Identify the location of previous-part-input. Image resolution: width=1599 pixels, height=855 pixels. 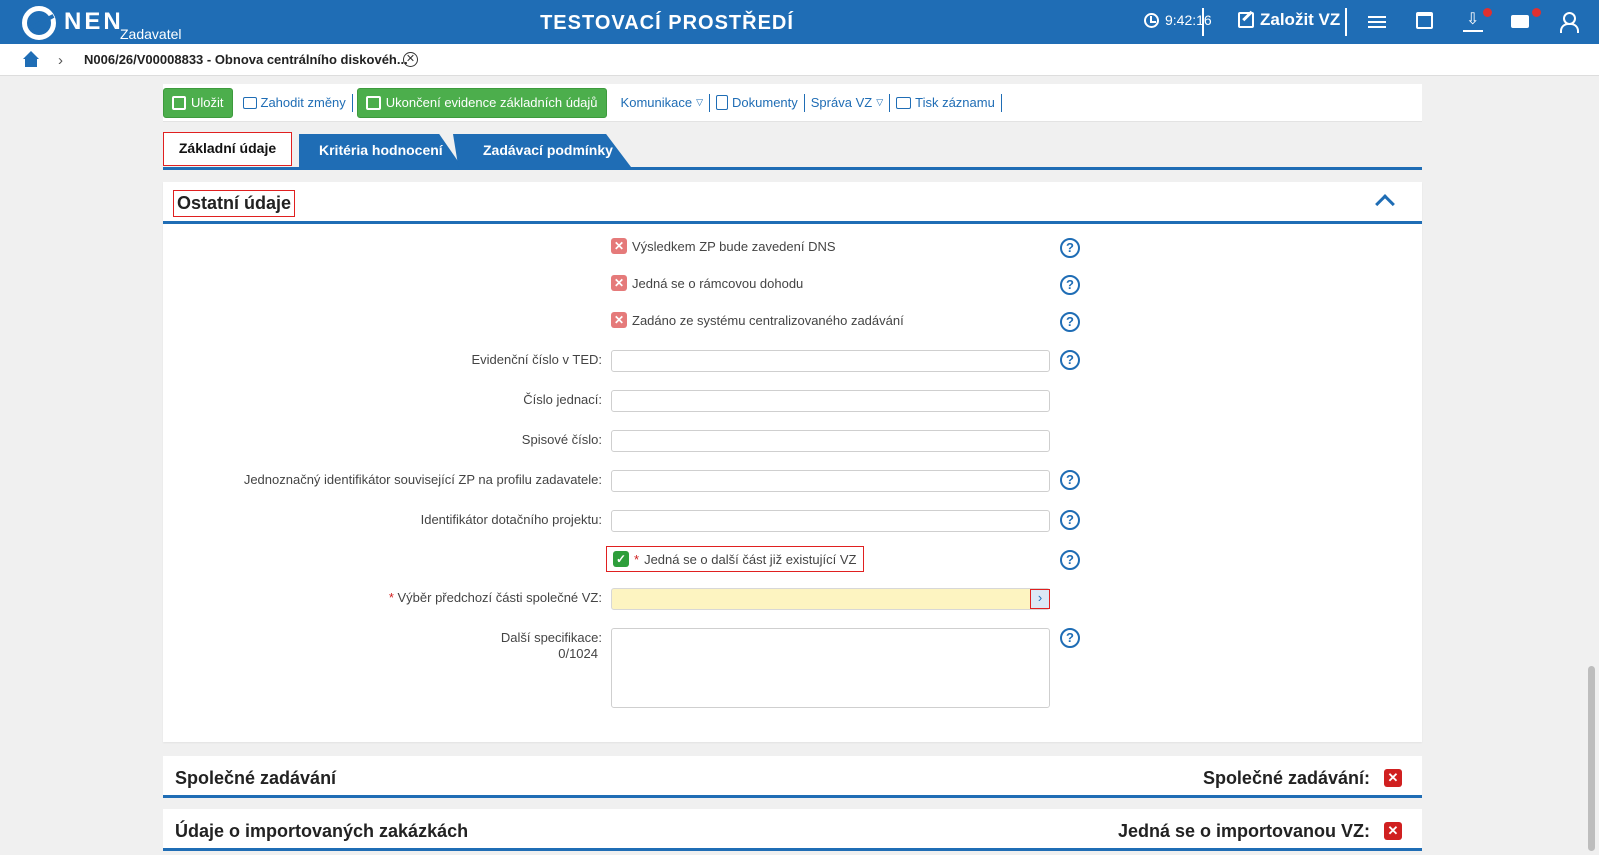
(830, 599).